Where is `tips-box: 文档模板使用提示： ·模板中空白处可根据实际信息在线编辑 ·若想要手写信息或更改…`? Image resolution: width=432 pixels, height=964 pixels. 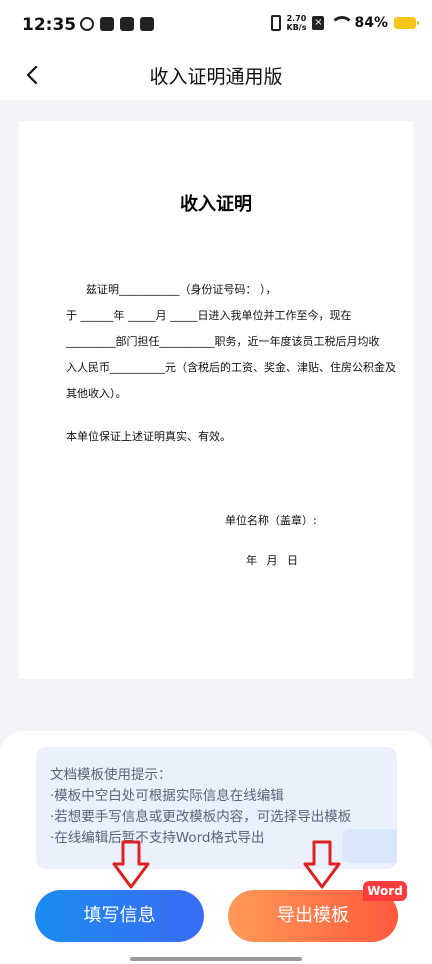
tips-box: 文档模板使用提示： ·模板中空白处可根据实际信息在线编辑 ·若想要手写信息或更改… is located at coordinates (216, 808).